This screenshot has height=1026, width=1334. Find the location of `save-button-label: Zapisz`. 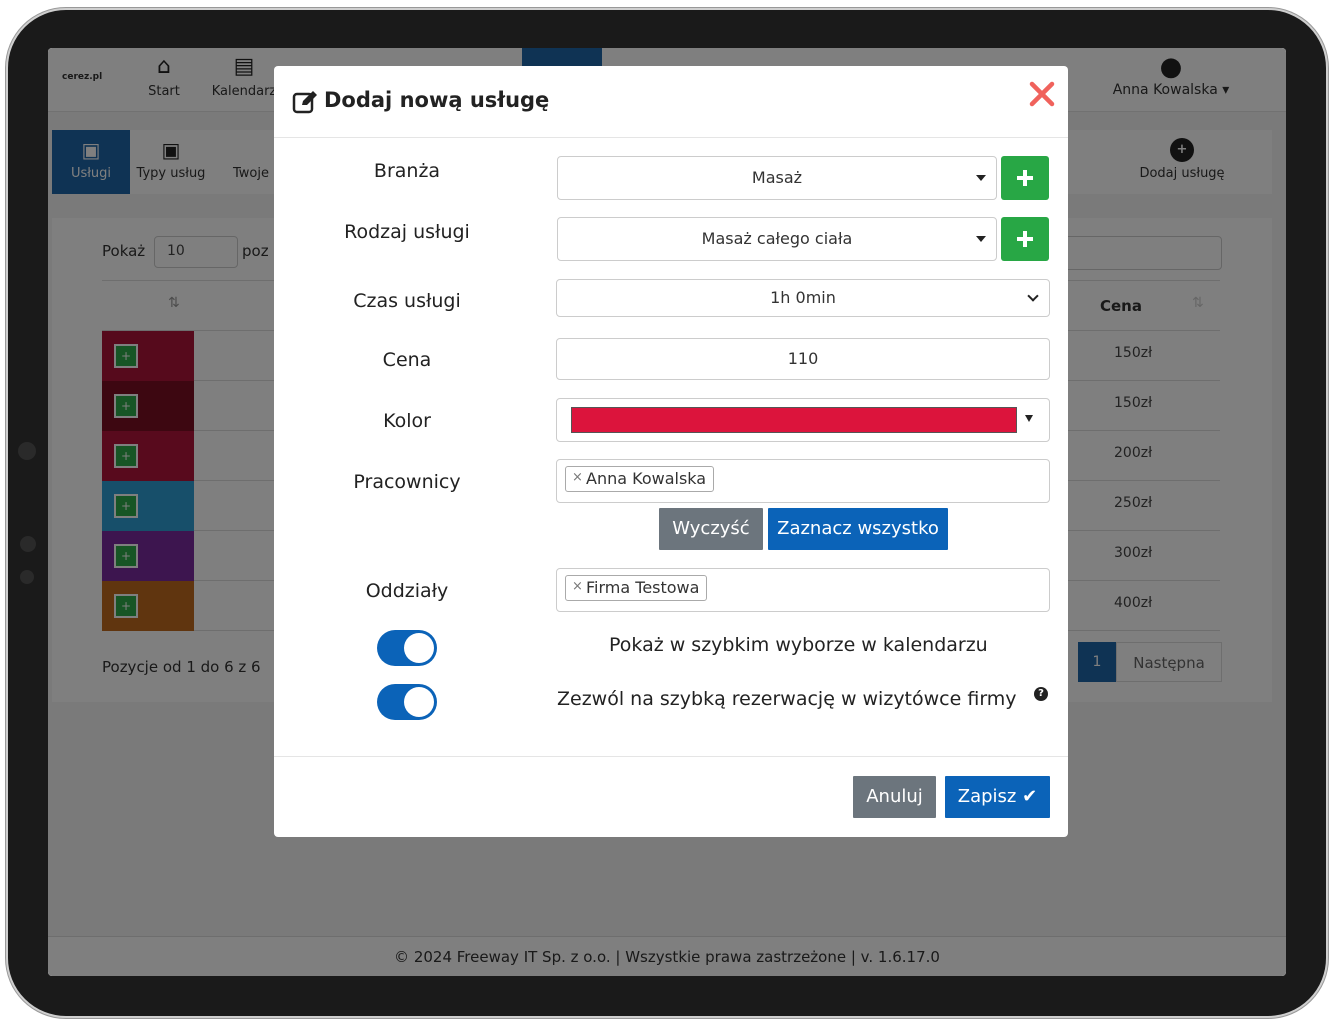

save-button-label: Zapisz is located at coordinates (987, 796).